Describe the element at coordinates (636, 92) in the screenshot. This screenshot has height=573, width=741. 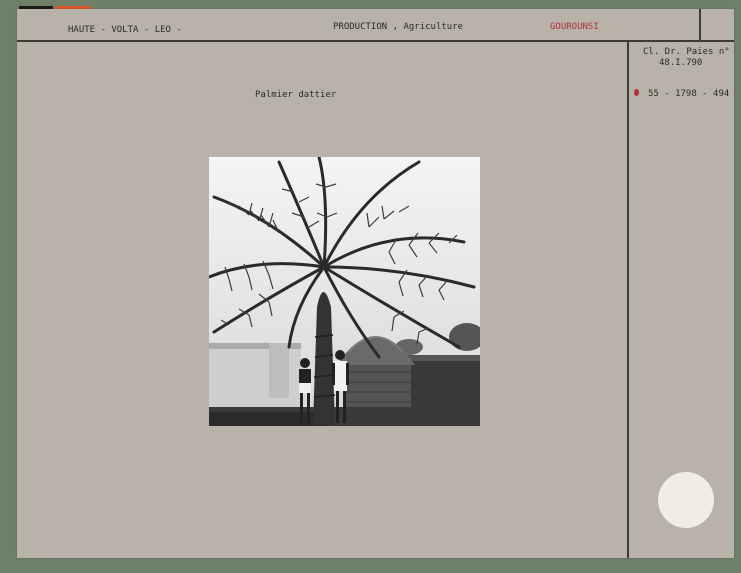
I see `red-mark` at that location.